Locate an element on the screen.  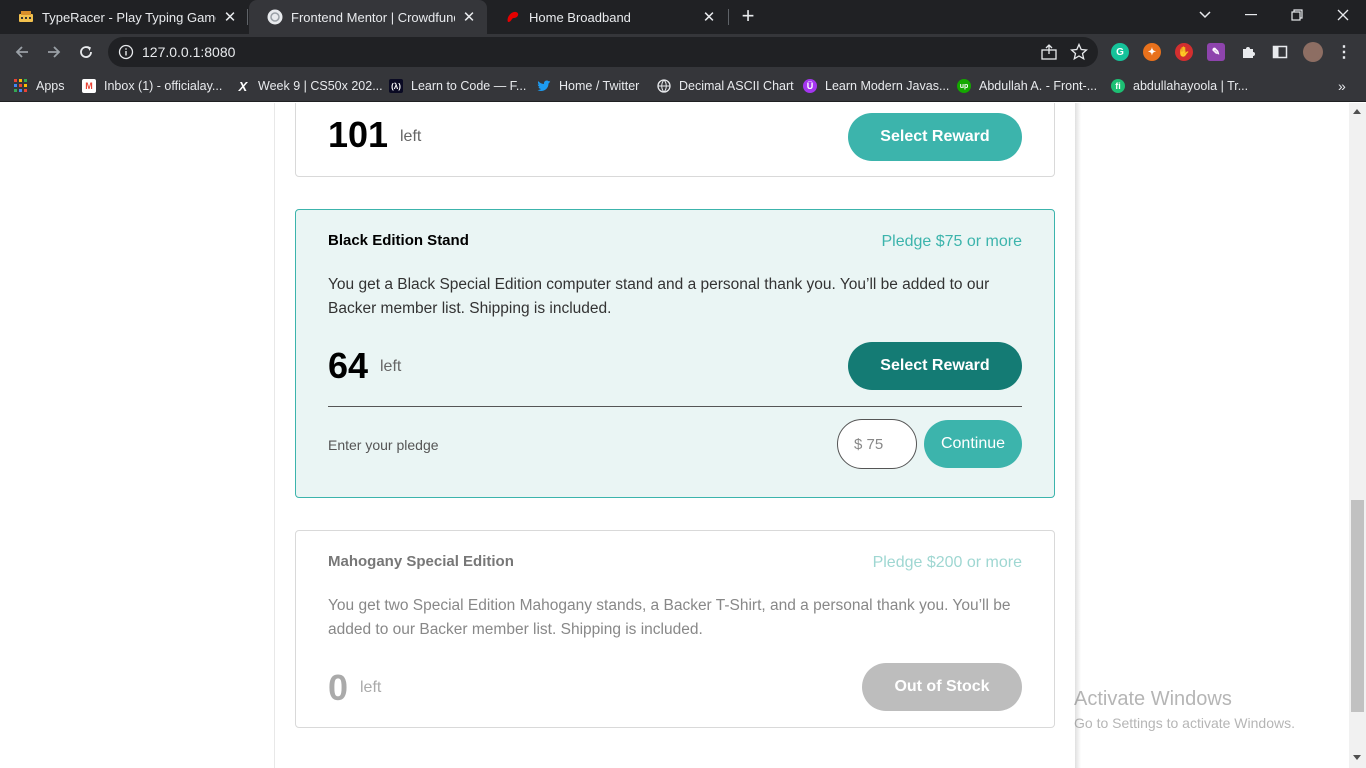
tab-typeracer: TypeRacer - Play Typing Games a ✕ is located at coordinates (124, 17).